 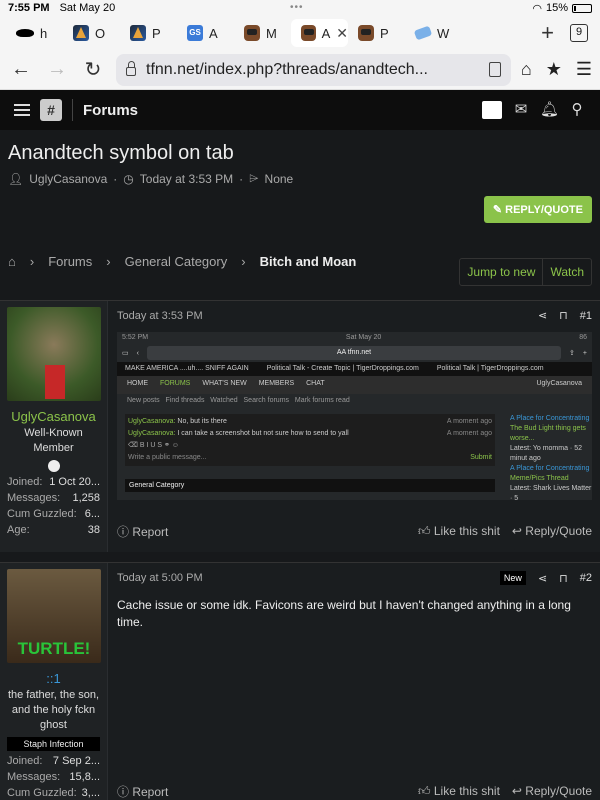 I want to click on plus-icon: +, so click(x=584, y=353).